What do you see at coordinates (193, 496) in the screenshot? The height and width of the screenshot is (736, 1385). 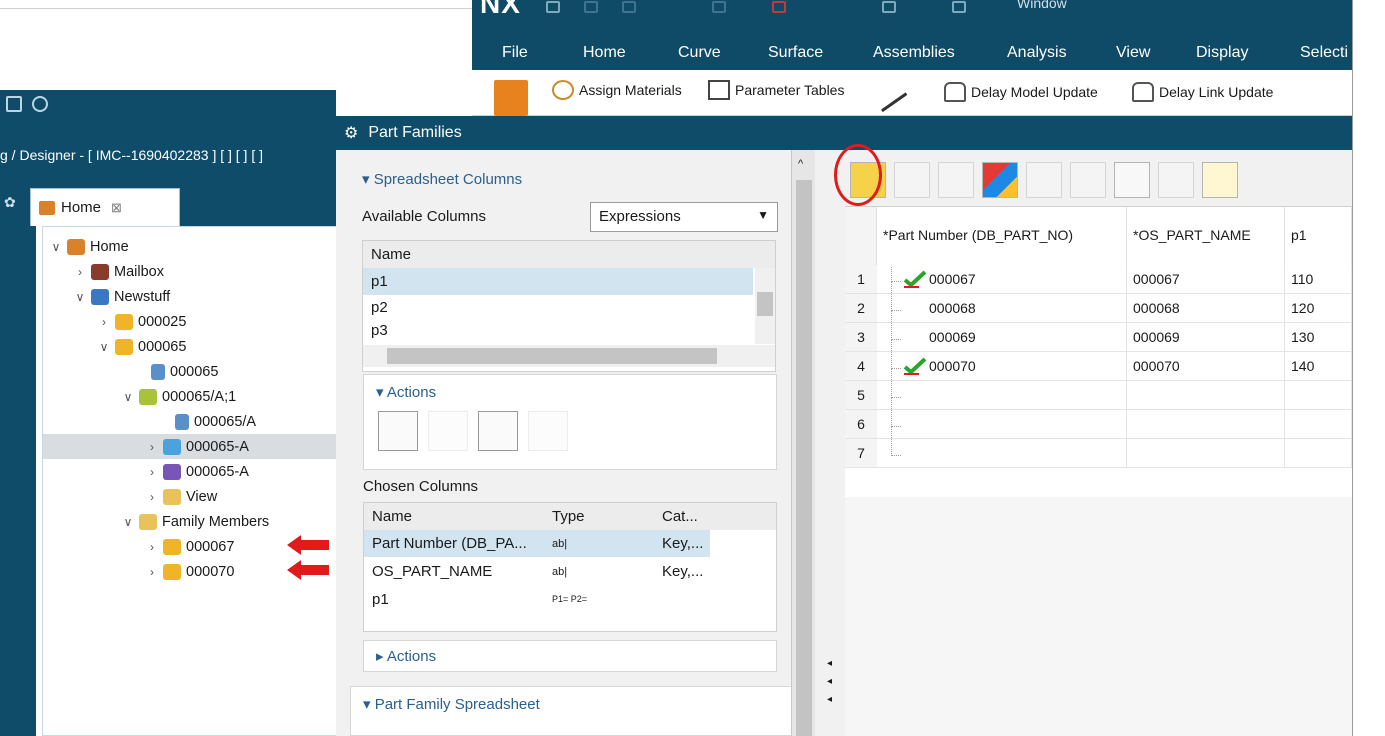 I see `tree-node-view: › View` at bounding box center [193, 496].